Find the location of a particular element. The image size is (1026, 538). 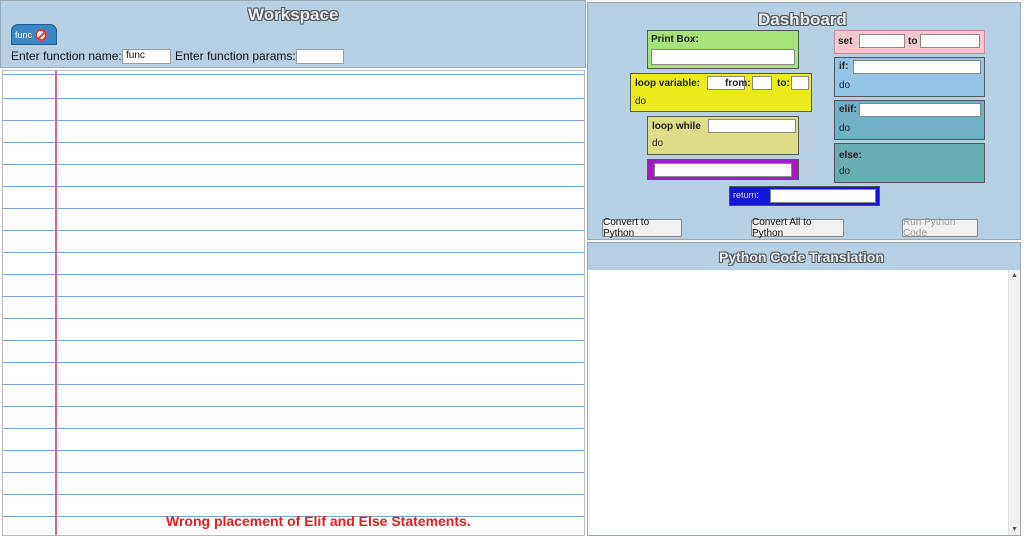

return-block: return: is located at coordinates (804, 196).